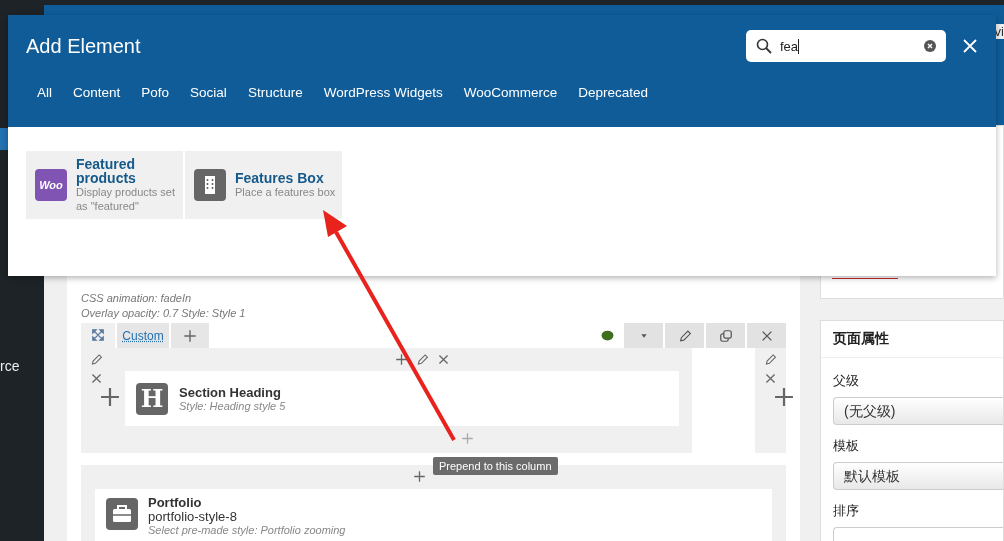  I want to click on field-label: 排序, so click(846, 511).